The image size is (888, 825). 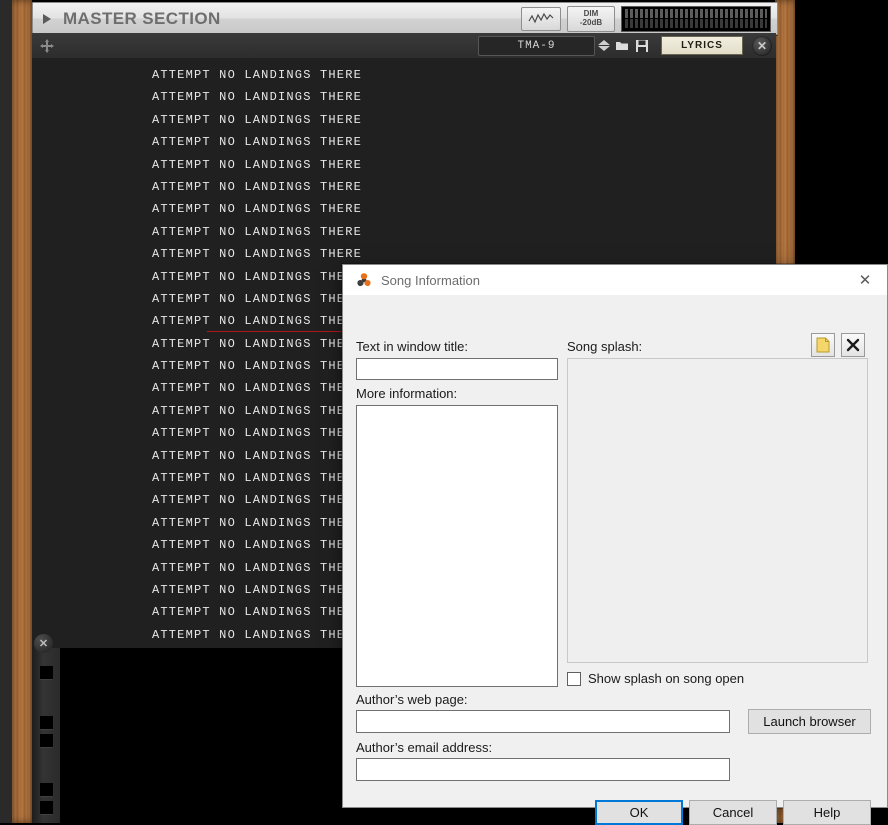 I want to click on spinner-up-icon, so click(x=604, y=42).